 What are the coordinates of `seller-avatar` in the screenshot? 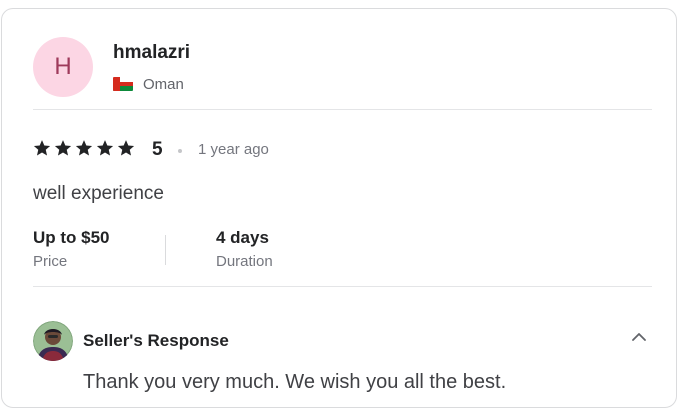 It's located at (53, 341).